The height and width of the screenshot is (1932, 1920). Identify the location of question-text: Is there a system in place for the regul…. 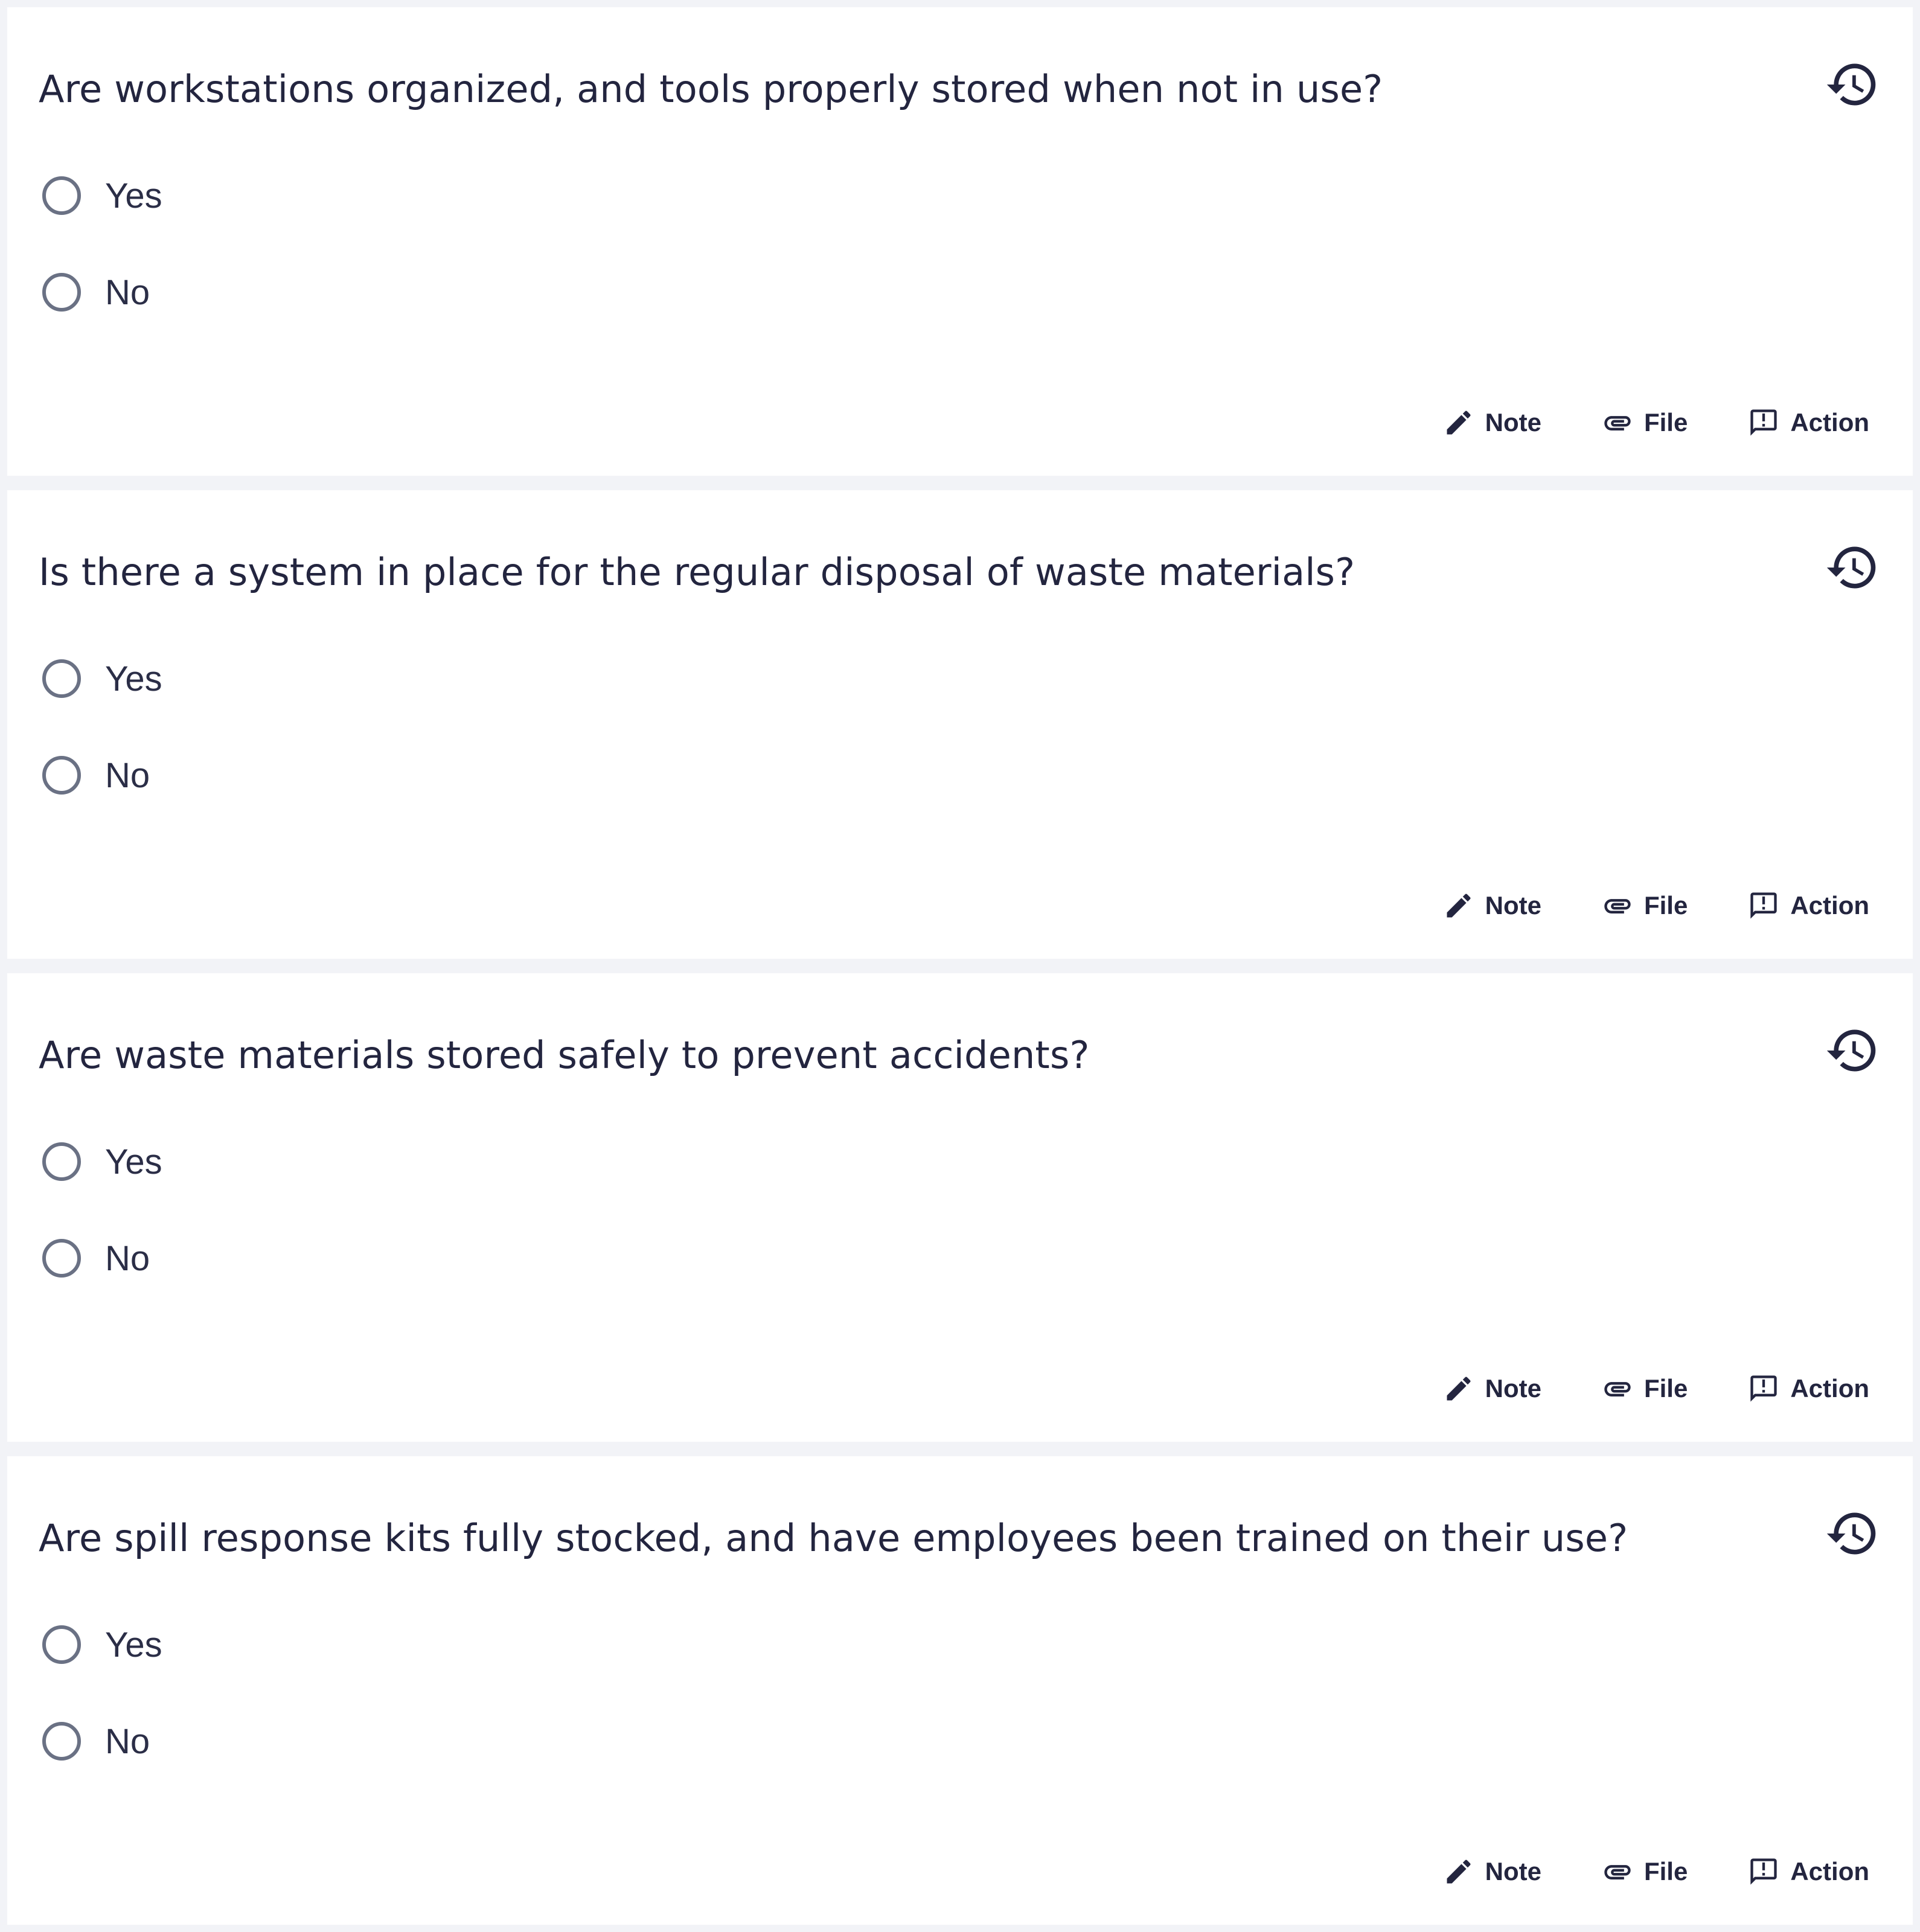
(697, 572).